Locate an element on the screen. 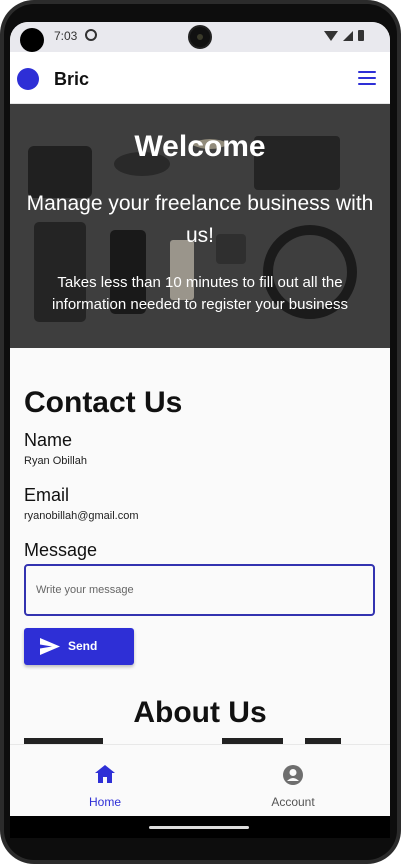 This screenshot has width=401, height=864. battery-icon is located at coordinates (361, 35).